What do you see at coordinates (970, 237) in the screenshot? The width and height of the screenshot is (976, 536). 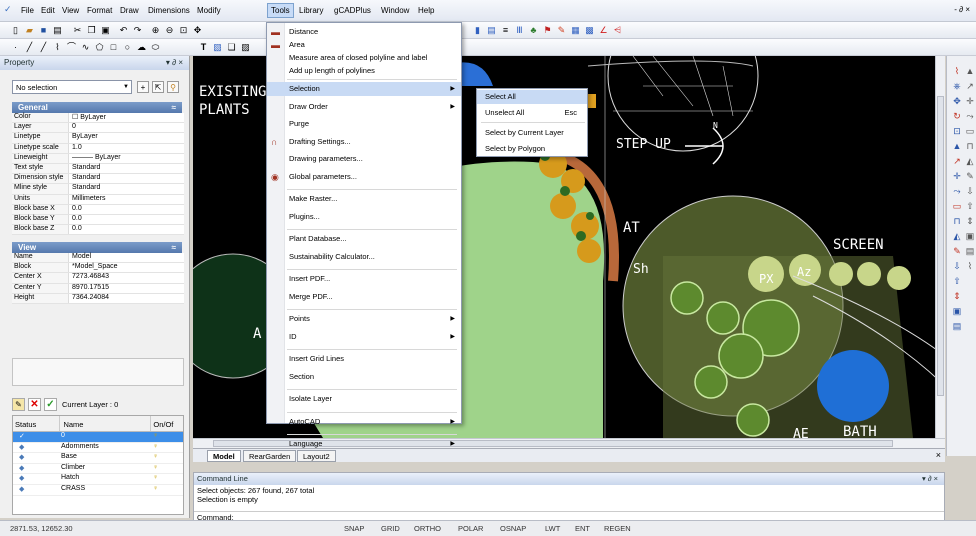 I see `chamfer-icon-alt: ▣` at bounding box center [970, 237].